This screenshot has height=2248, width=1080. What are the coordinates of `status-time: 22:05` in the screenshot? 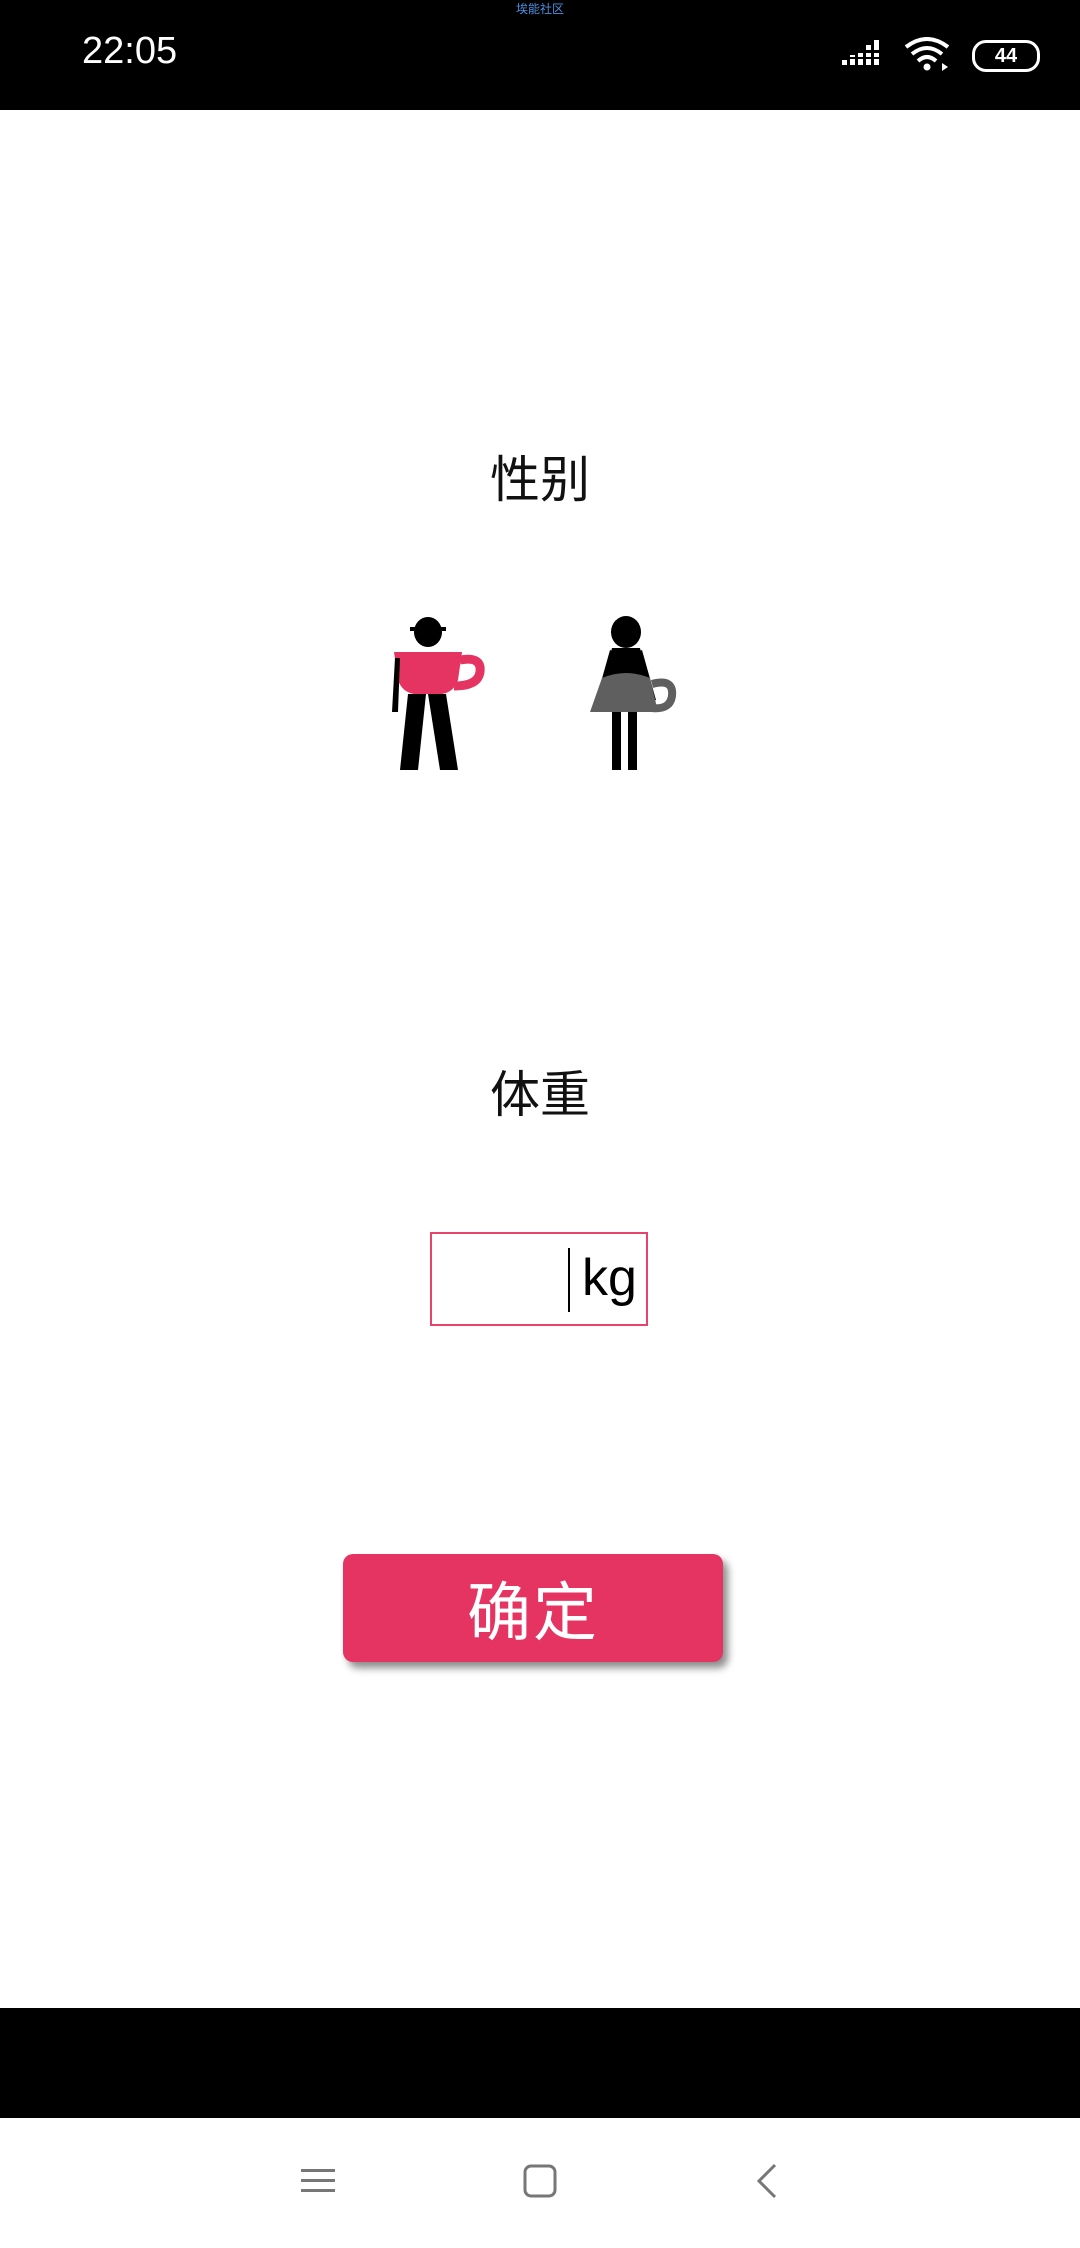 It's located at (130, 51).